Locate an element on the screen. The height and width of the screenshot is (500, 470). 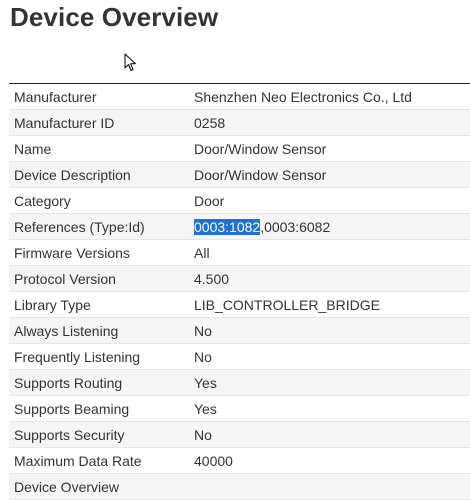
row-label: Protocol Version is located at coordinates (65, 278).